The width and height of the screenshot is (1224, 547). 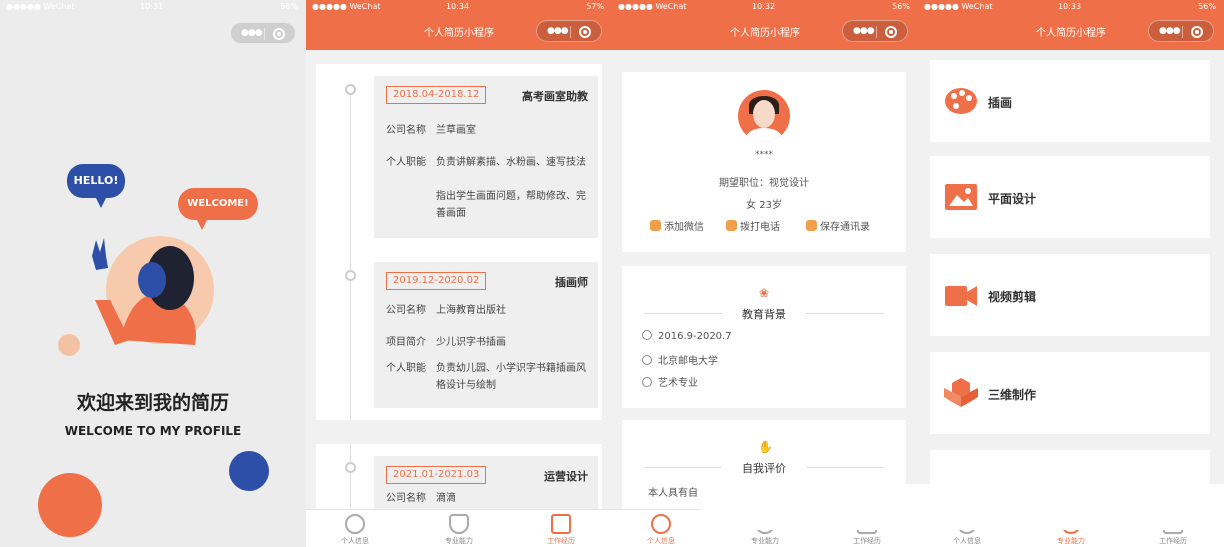 What do you see at coordinates (961, 392) in the screenshot?
I see `cubes-icon` at bounding box center [961, 392].